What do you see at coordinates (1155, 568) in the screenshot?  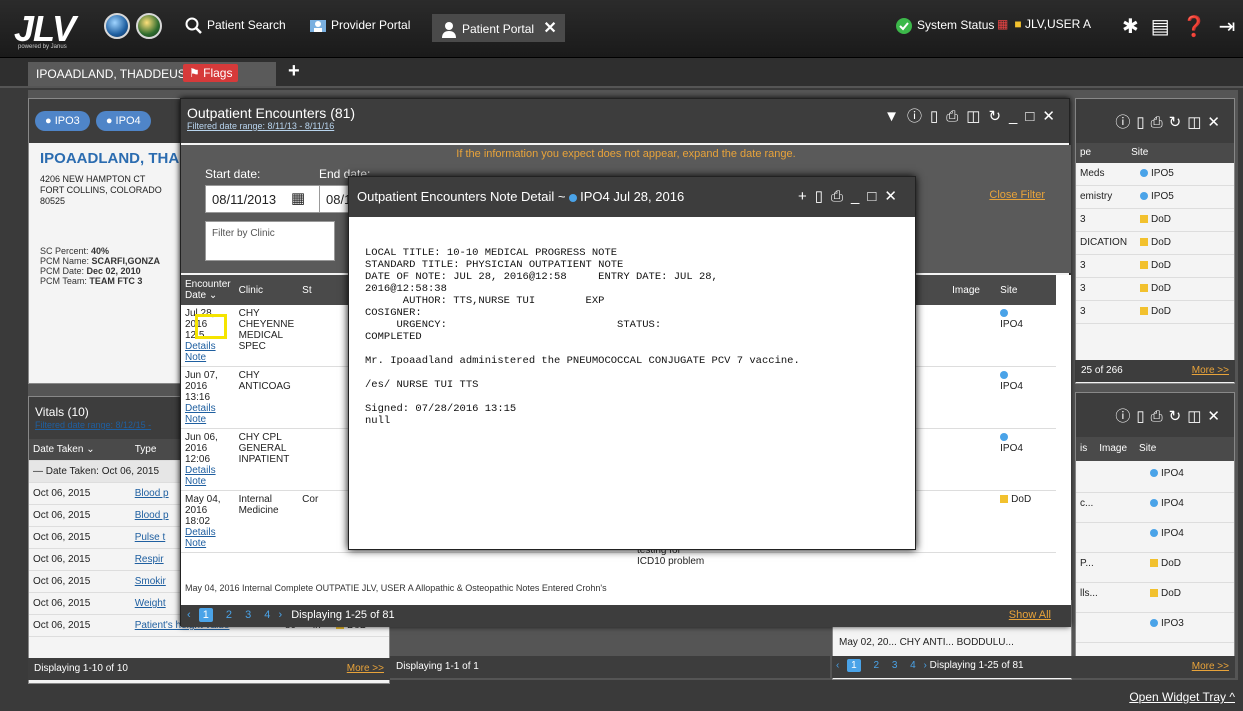 I see `list-item: P... DoD` at bounding box center [1155, 568].